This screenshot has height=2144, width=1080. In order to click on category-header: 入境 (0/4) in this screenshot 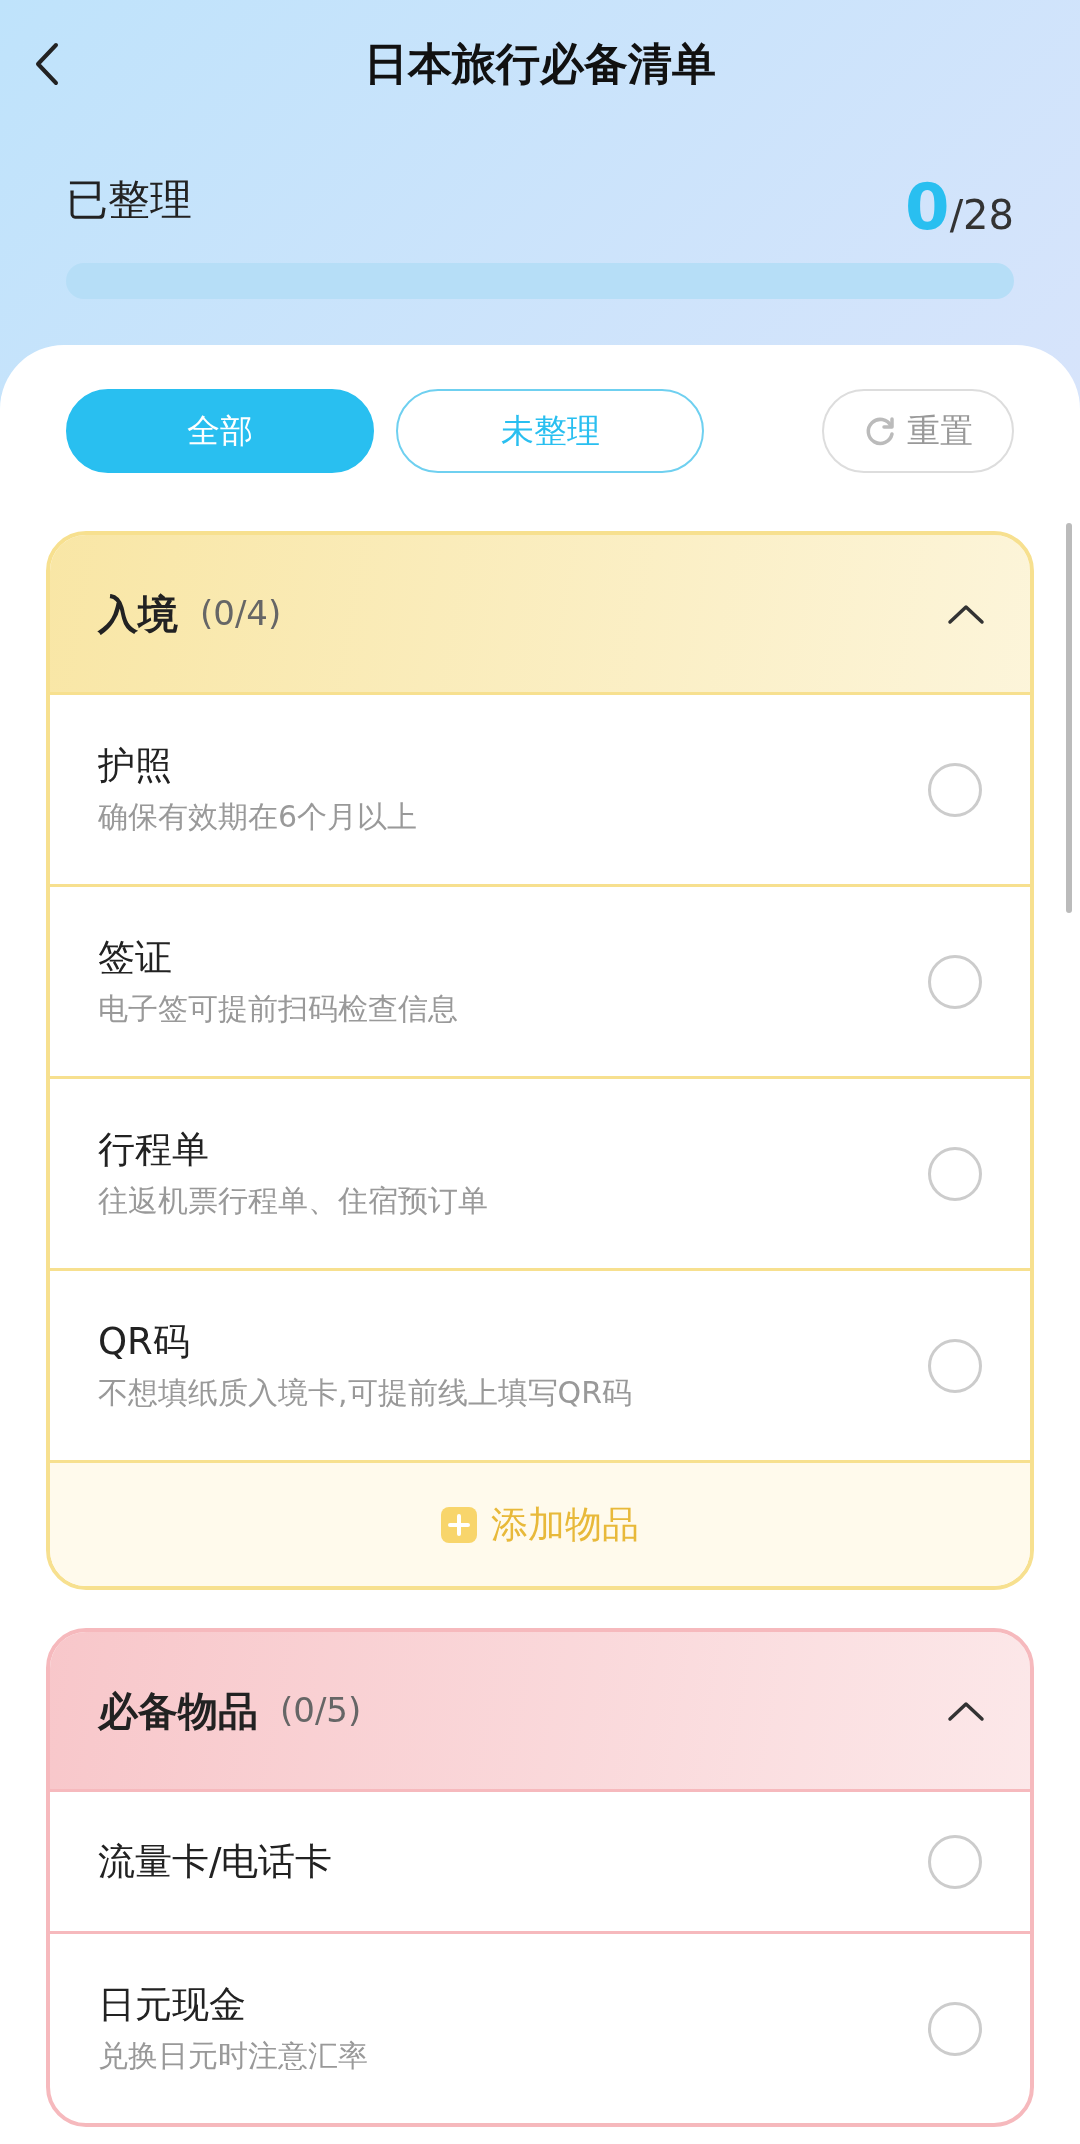, I will do `click(540, 613)`.